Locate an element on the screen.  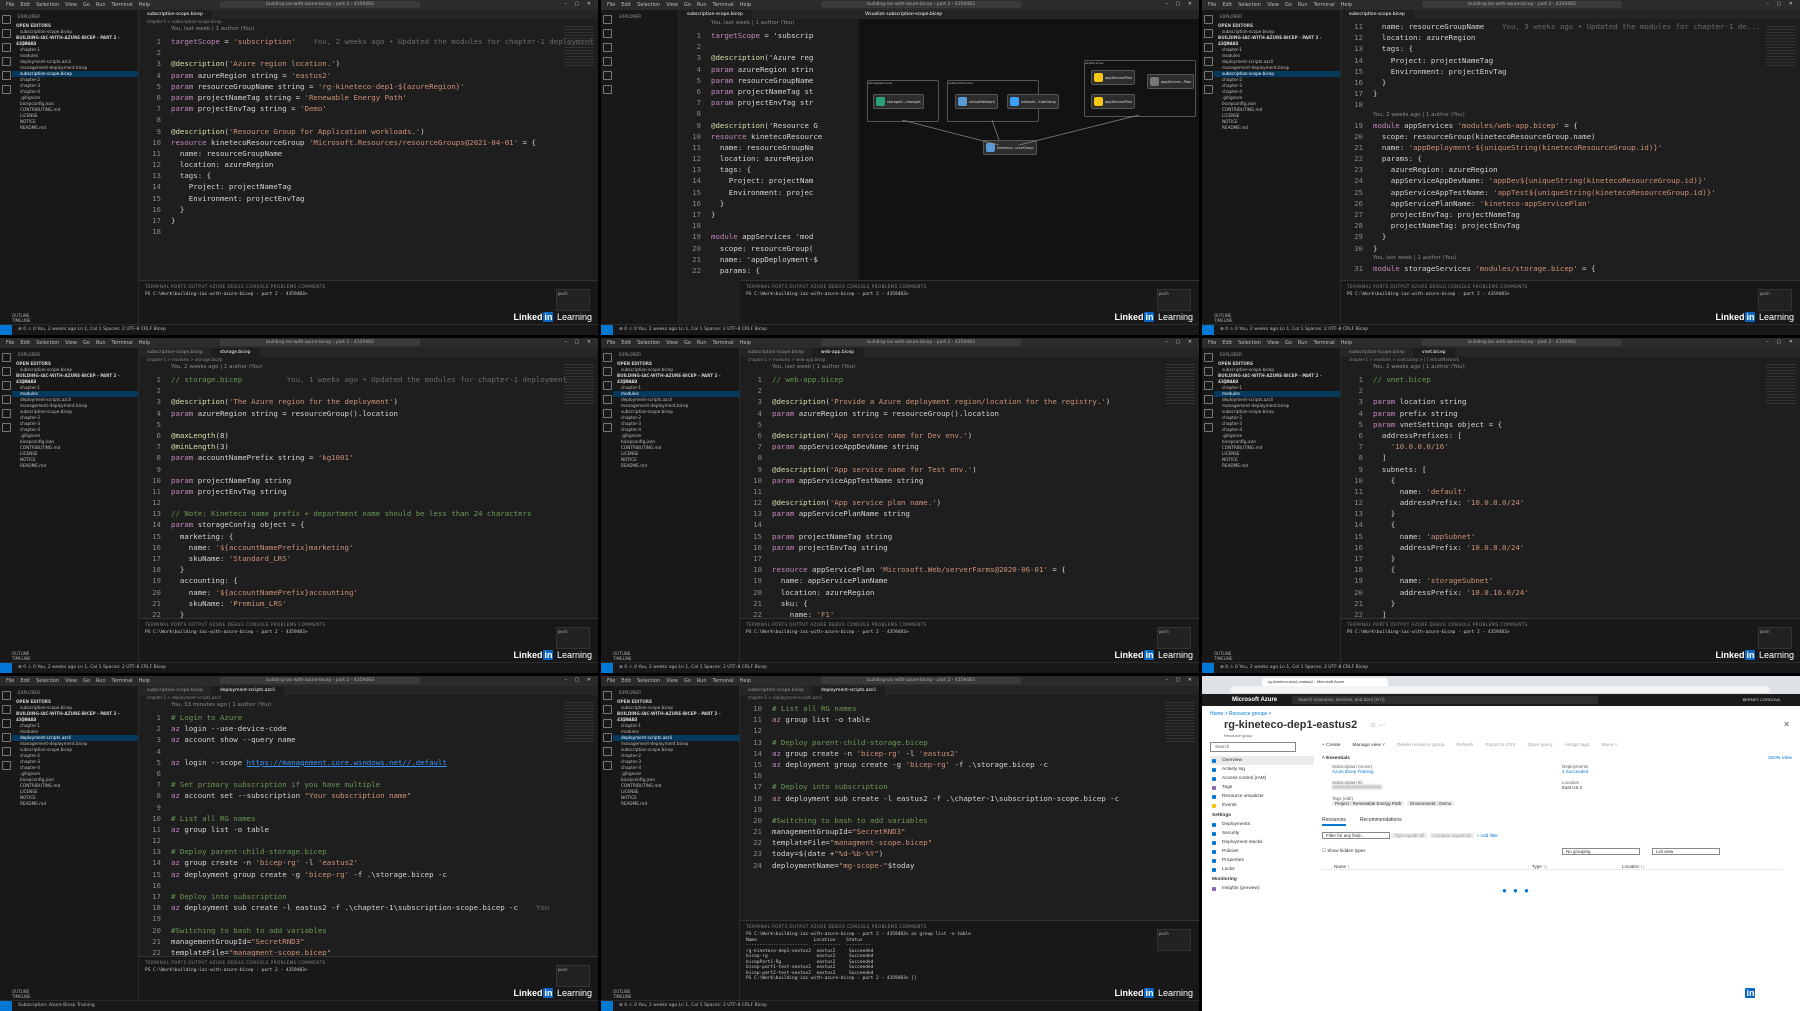
code-line: 3 az account show --query name is located at coordinates (368, 739).